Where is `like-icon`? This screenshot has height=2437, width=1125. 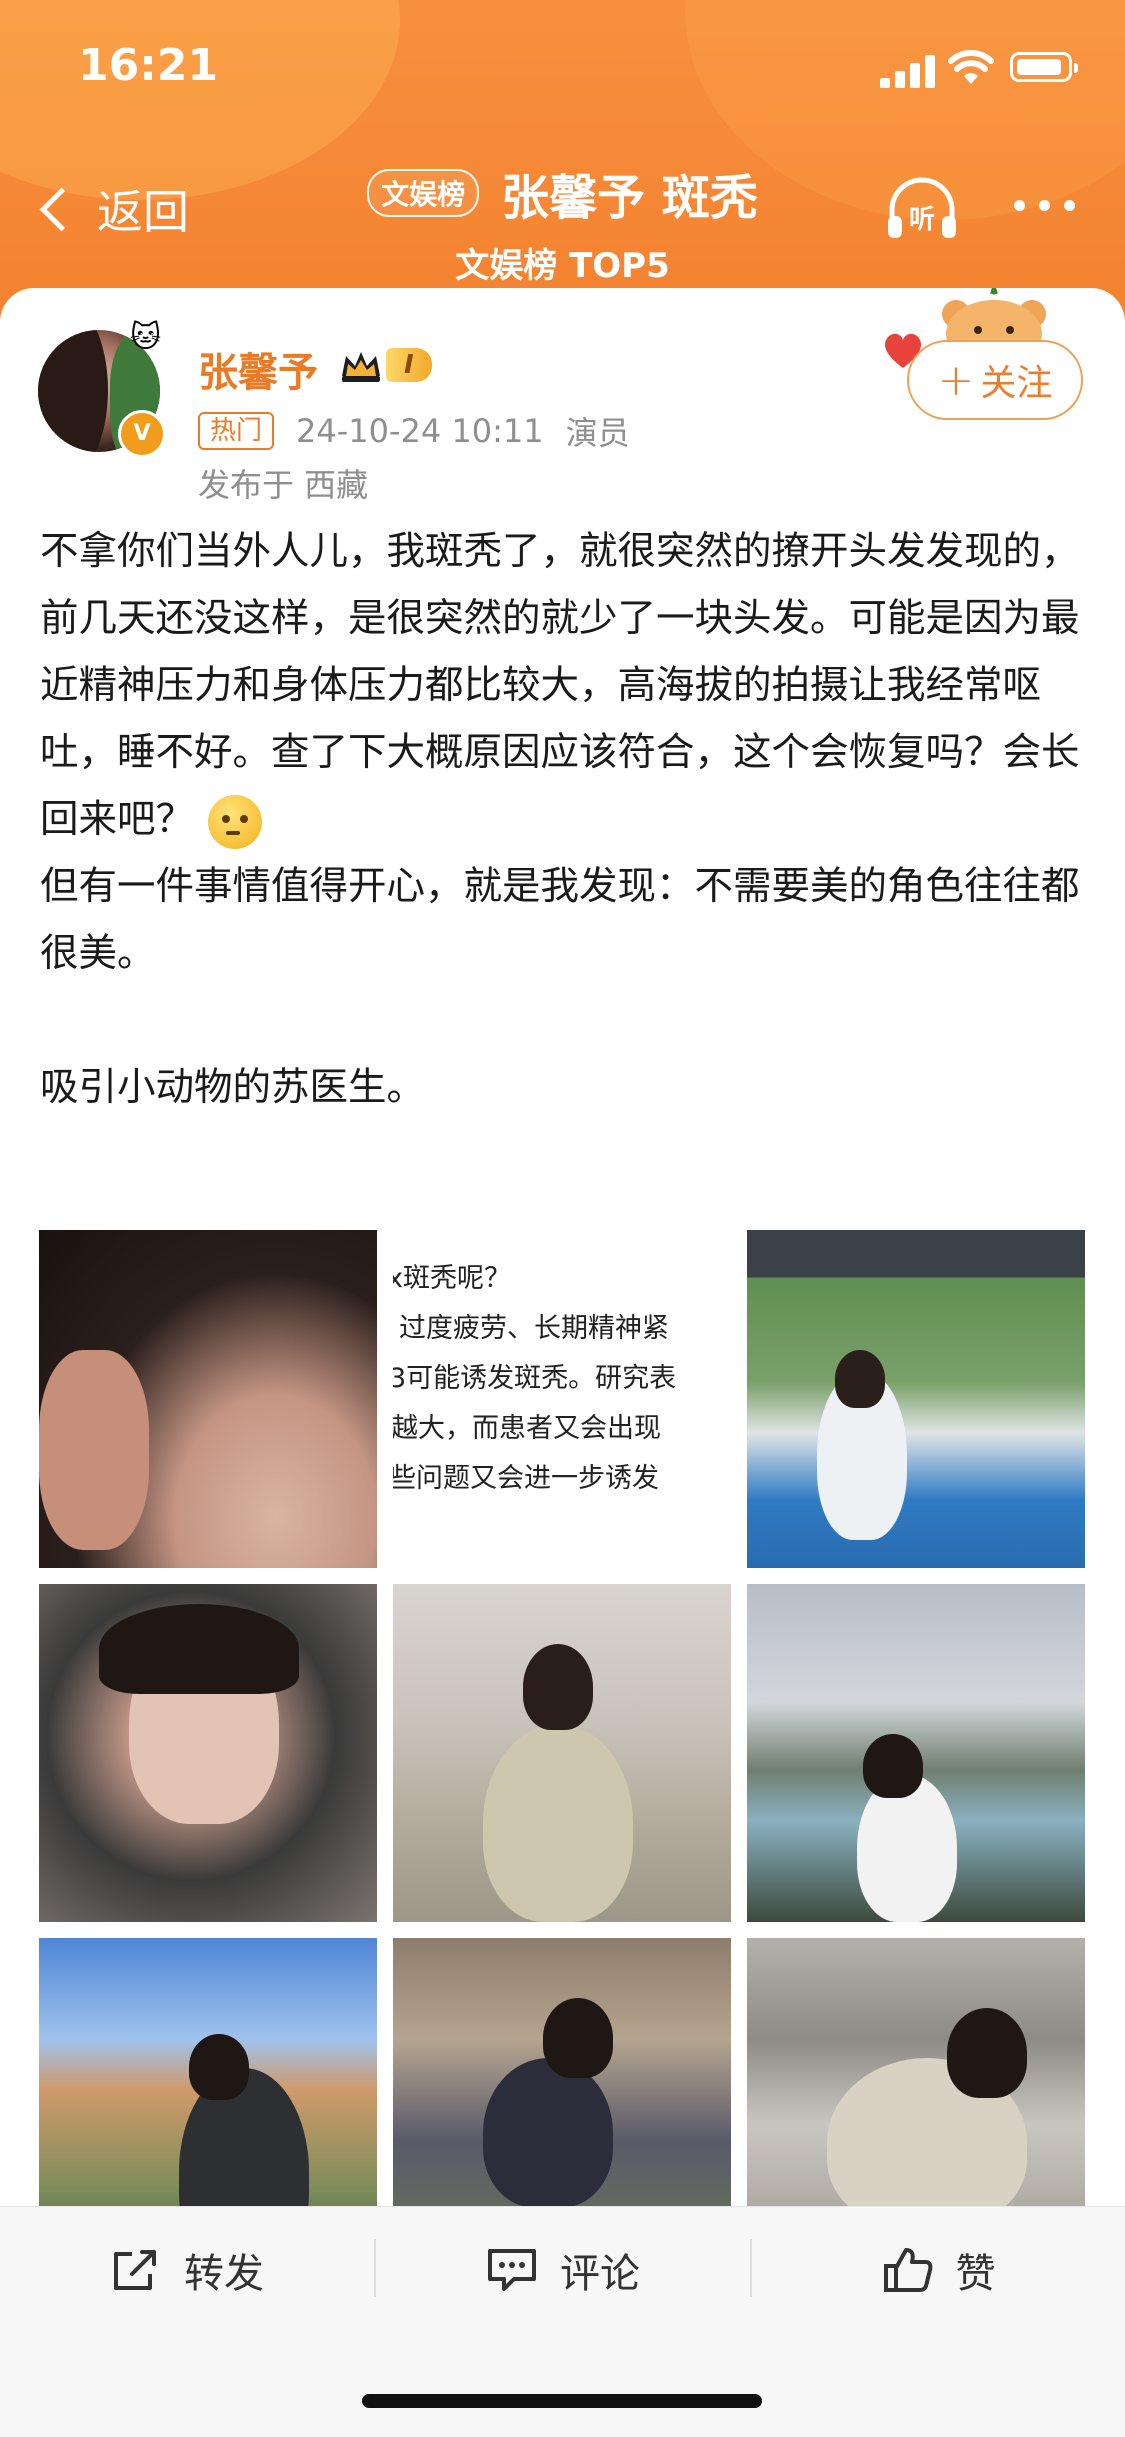 like-icon is located at coordinates (907, 2270).